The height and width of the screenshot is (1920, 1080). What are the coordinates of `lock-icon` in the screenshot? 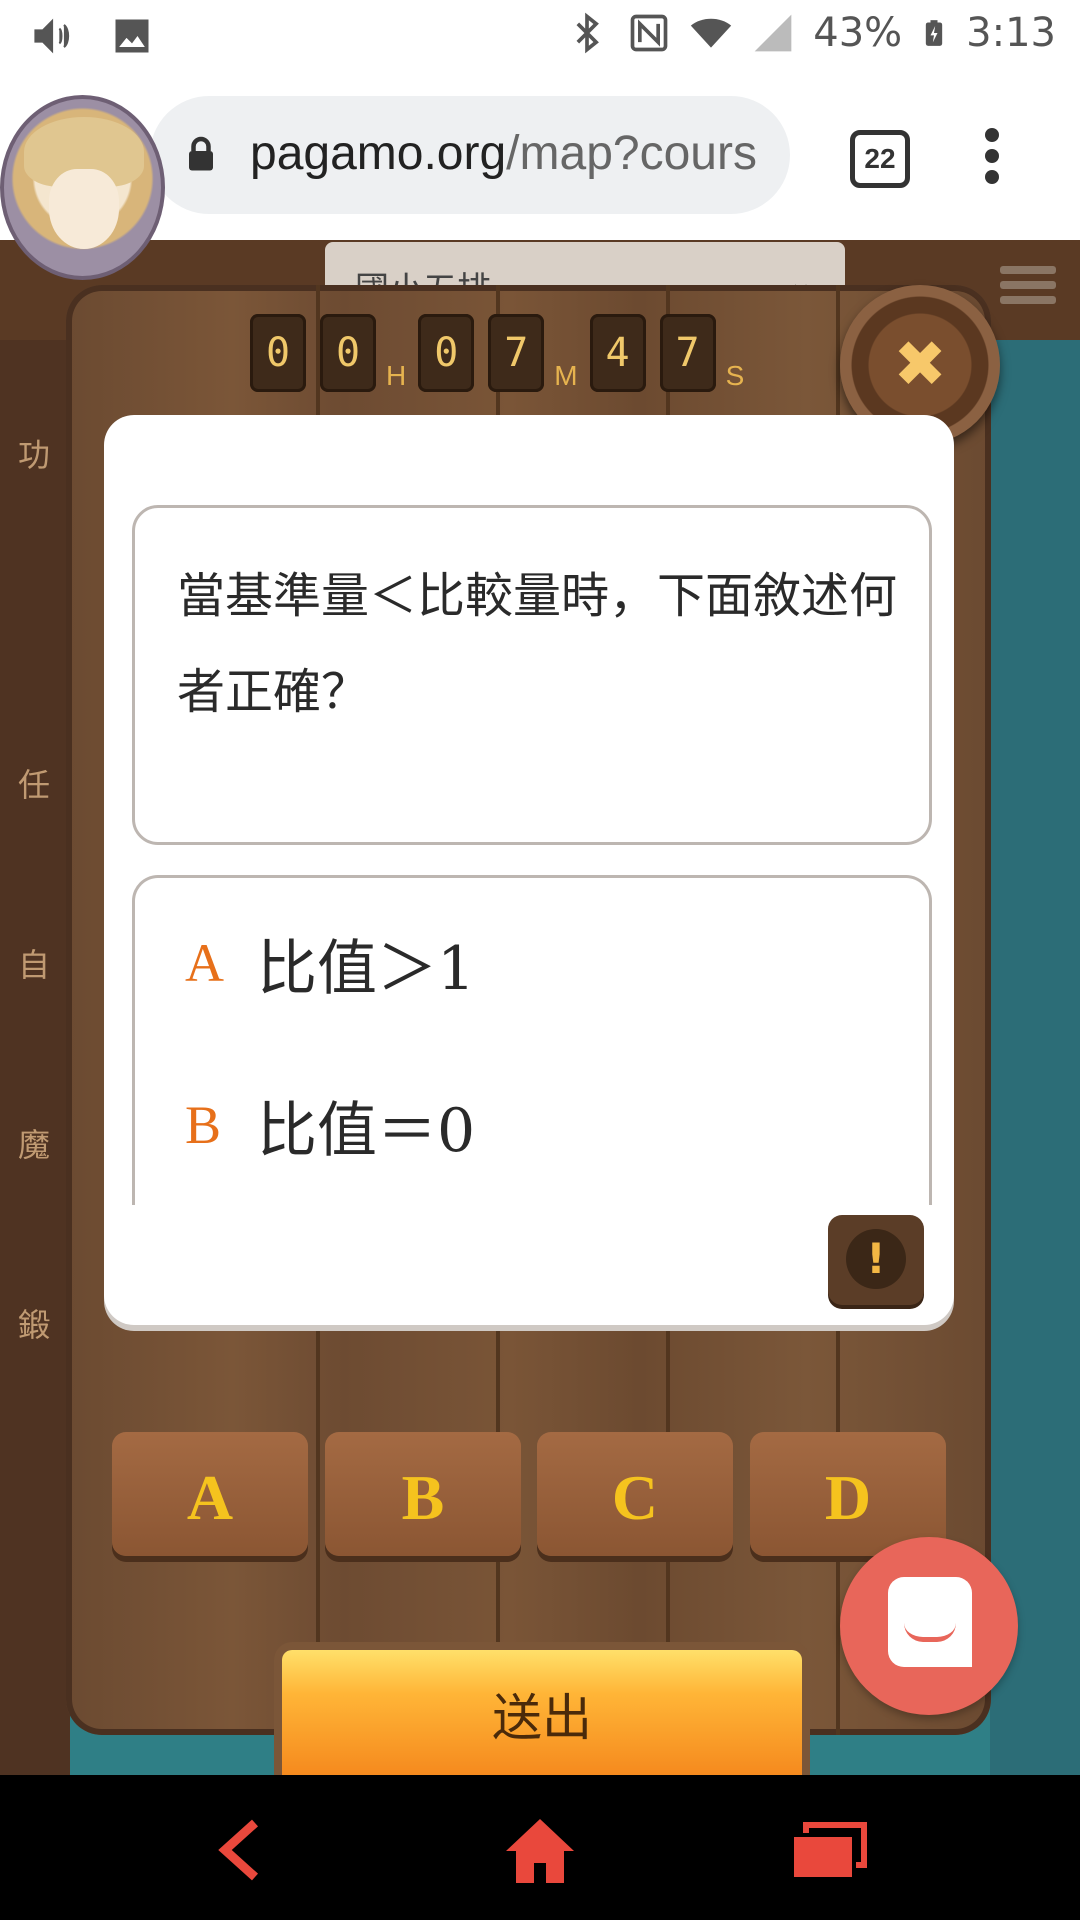 It's located at (201, 153).